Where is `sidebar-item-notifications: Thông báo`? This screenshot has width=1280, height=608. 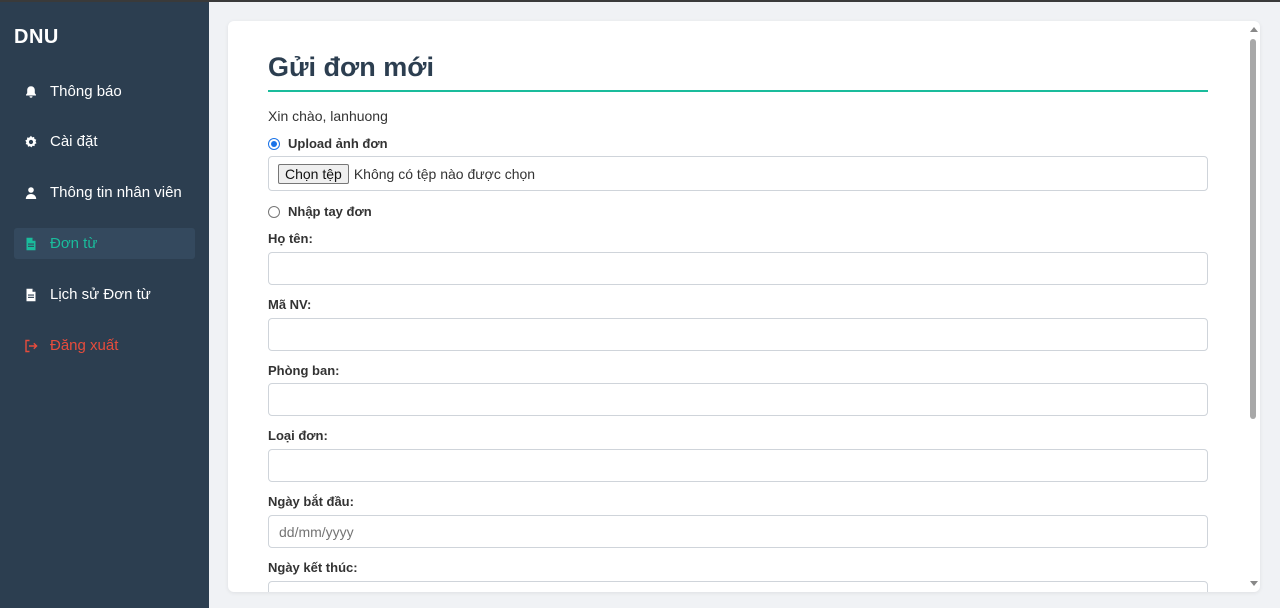 sidebar-item-notifications: Thông báo is located at coordinates (104, 91).